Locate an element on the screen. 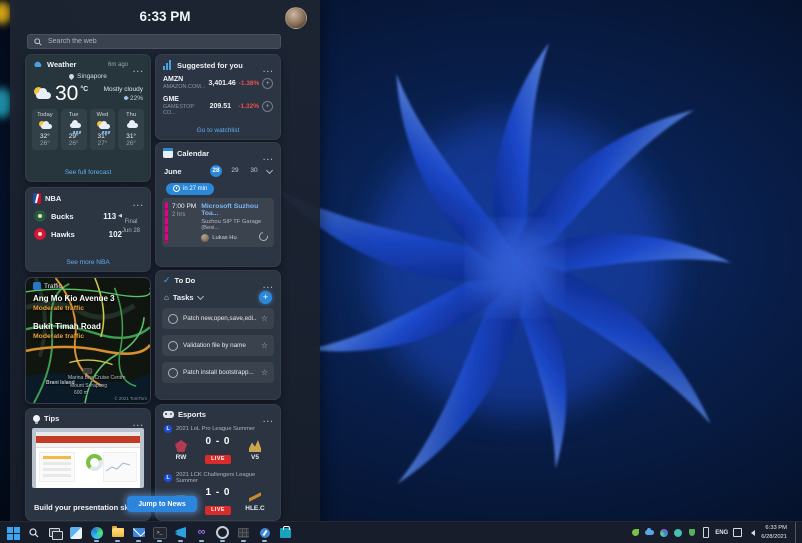 The height and width of the screenshot is (543, 802). onedrive-cloud-icon is located at coordinates (650, 532).